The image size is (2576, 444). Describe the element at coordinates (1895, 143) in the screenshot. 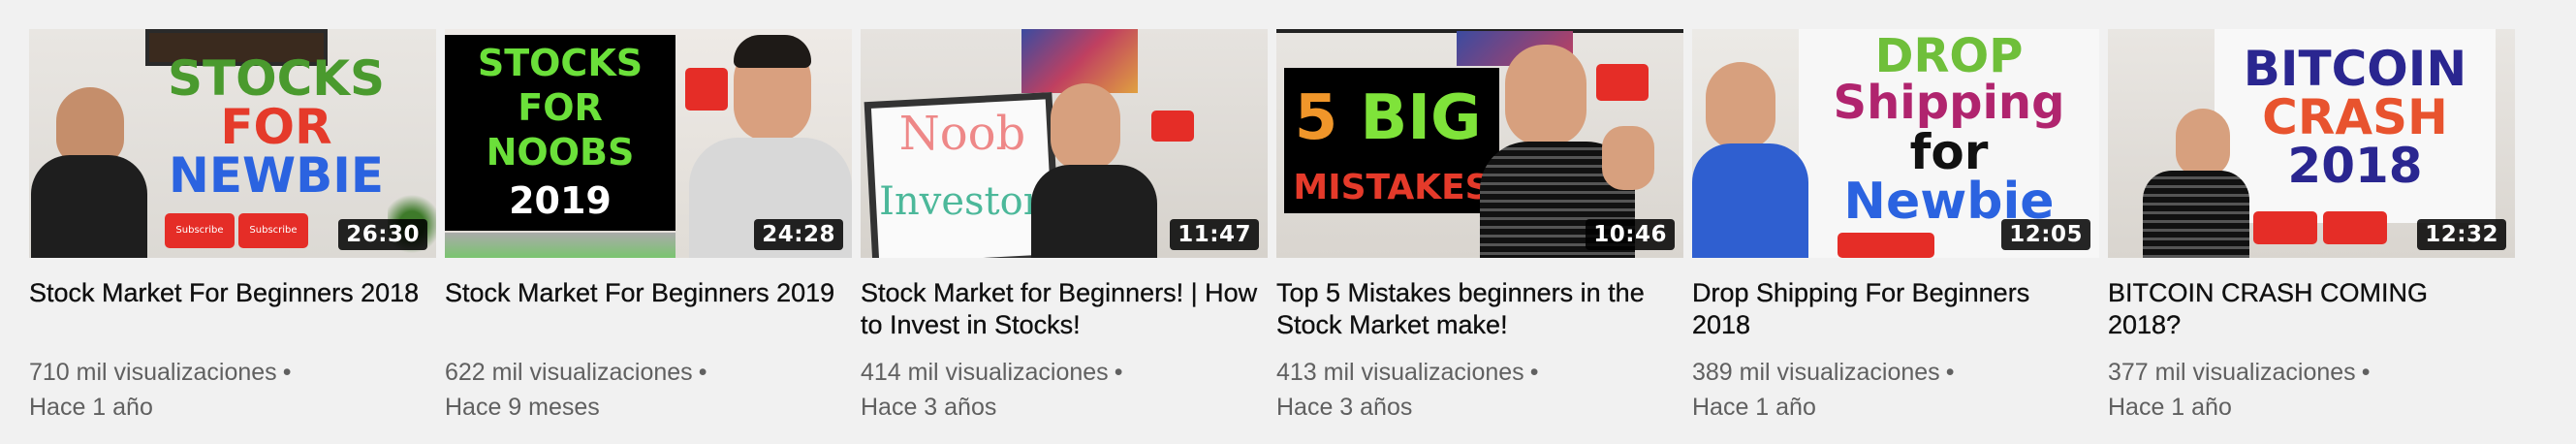

I see `video-thumbnail: DROP Shipping for Newbie 12:05` at that location.